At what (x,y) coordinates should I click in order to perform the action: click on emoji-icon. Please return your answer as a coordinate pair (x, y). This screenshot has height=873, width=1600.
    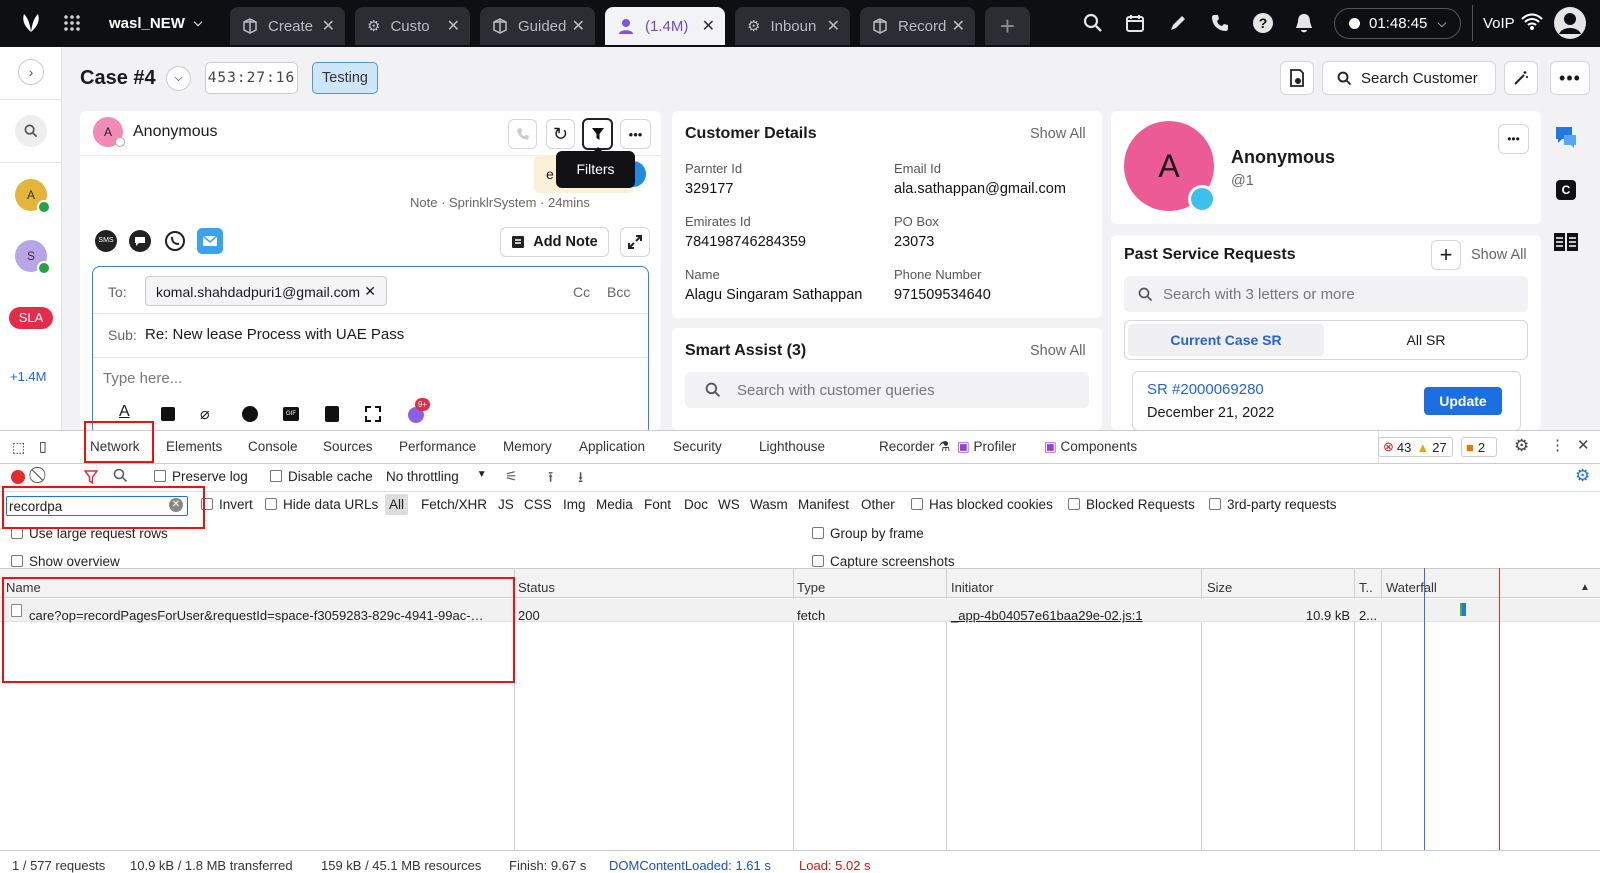
    Looking at the image, I should click on (250, 414).